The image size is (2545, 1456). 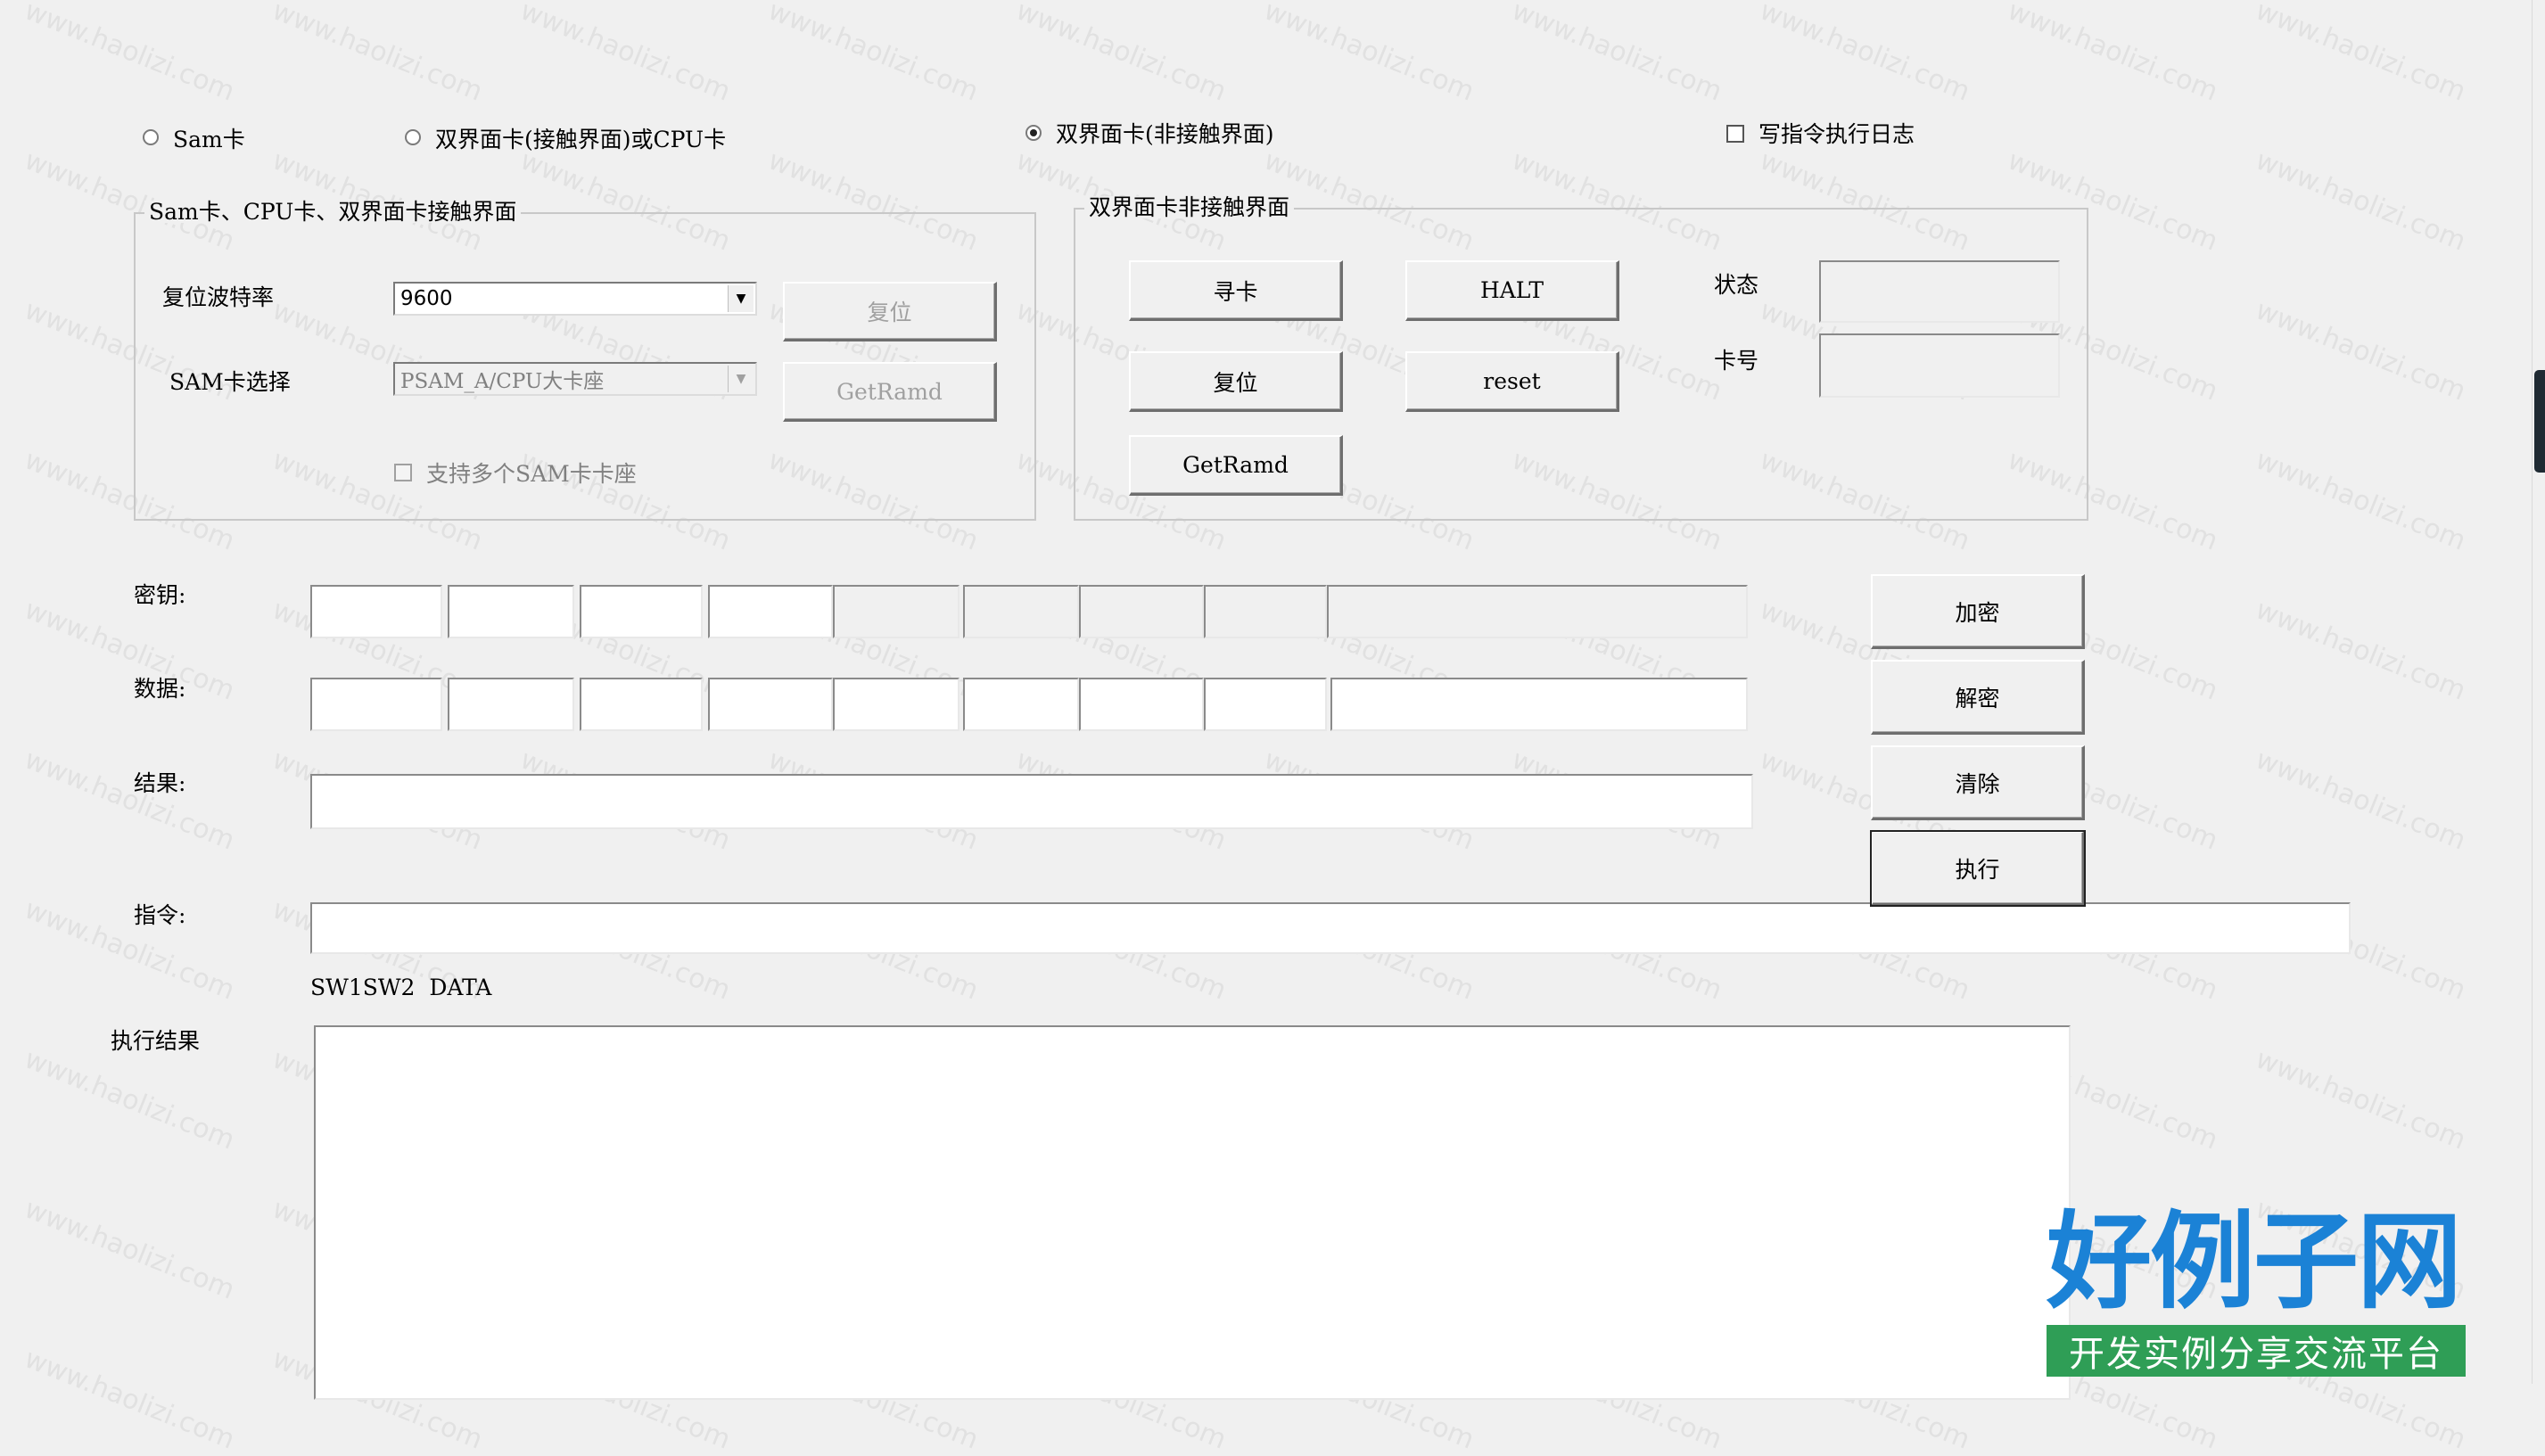 I want to click on multi-sam-checkbox, so click(x=403, y=472).